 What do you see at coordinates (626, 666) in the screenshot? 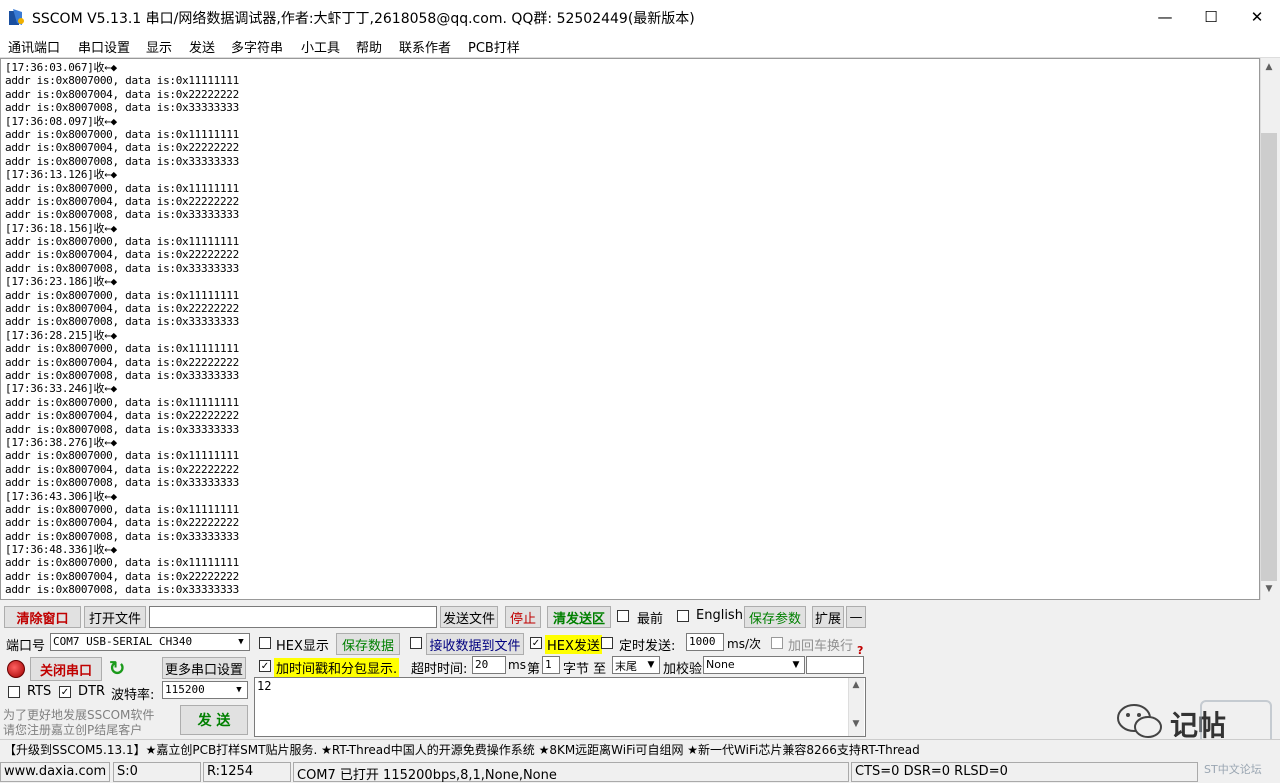
I see `end-value: 末尾` at bounding box center [626, 666].